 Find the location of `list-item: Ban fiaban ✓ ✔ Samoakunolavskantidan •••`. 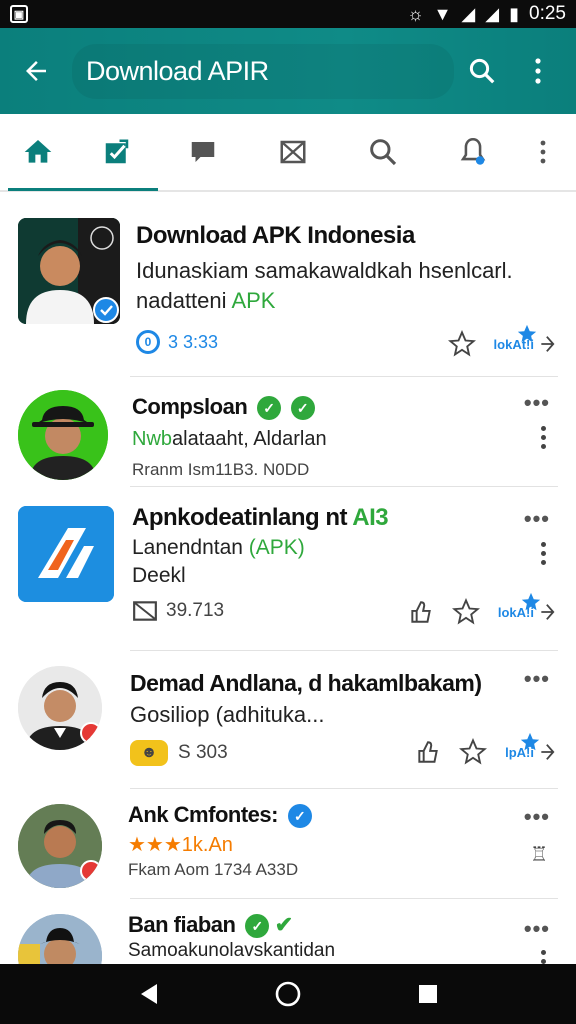

list-item: Ban fiaban ✓ ✔ Samoakunolavskantidan ••• is located at coordinates (288, 932).